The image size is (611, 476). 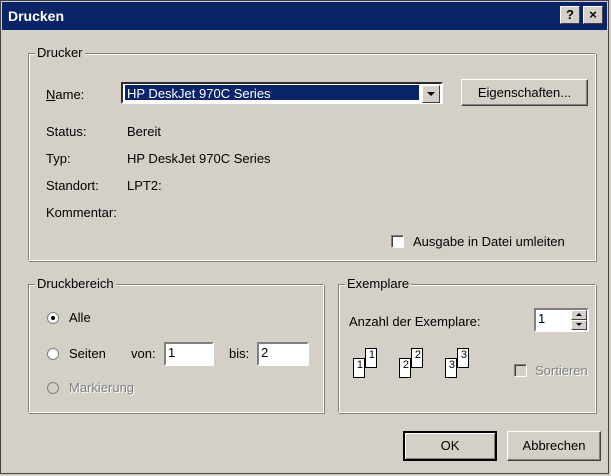 I want to click on cancel-button: Abbrechen, so click(x=554, y=446).